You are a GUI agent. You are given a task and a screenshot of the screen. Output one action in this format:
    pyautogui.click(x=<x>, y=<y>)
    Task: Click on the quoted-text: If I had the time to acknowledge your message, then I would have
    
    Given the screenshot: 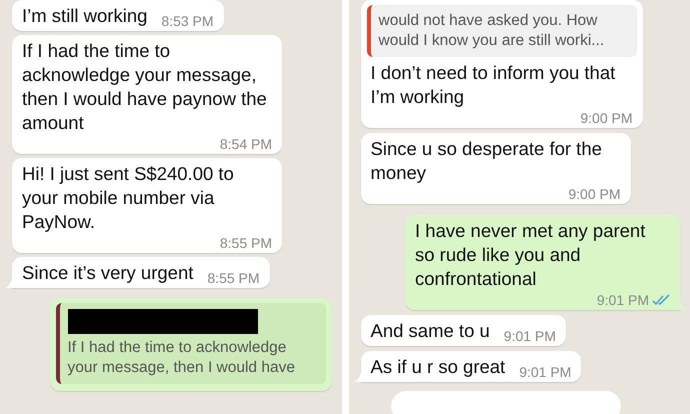 What is the action you would take?
    pyautogui.click(x=182, y=358)
    